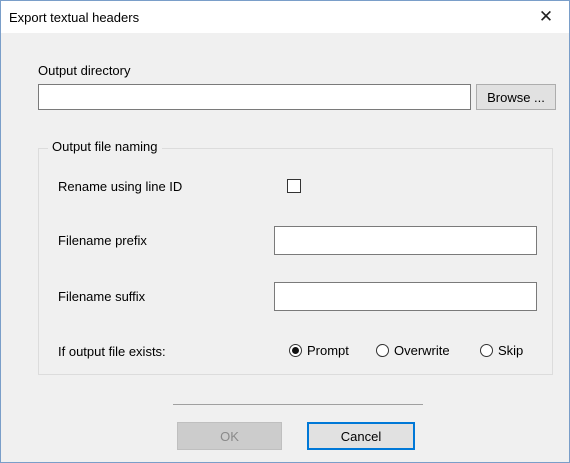 The width and height of the screenshot is (570, 463). Describe the element at coordinates (382, 350) in the screenshot. I see `overwrite-radio` at that location.